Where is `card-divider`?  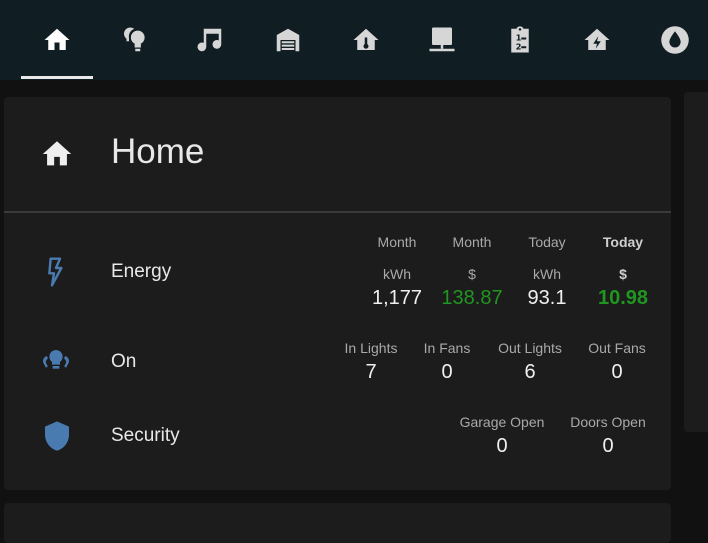 card-divider is located at coordinates (337, 212).